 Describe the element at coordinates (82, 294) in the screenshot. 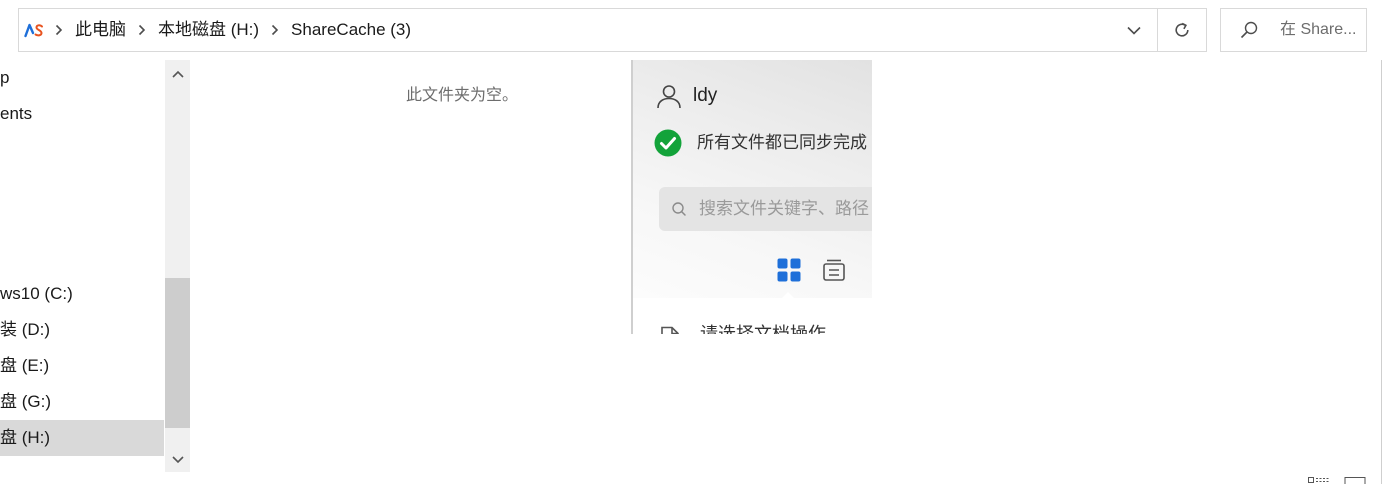

I see `nav-item-drive-c: ws10 (C:)` at that location.